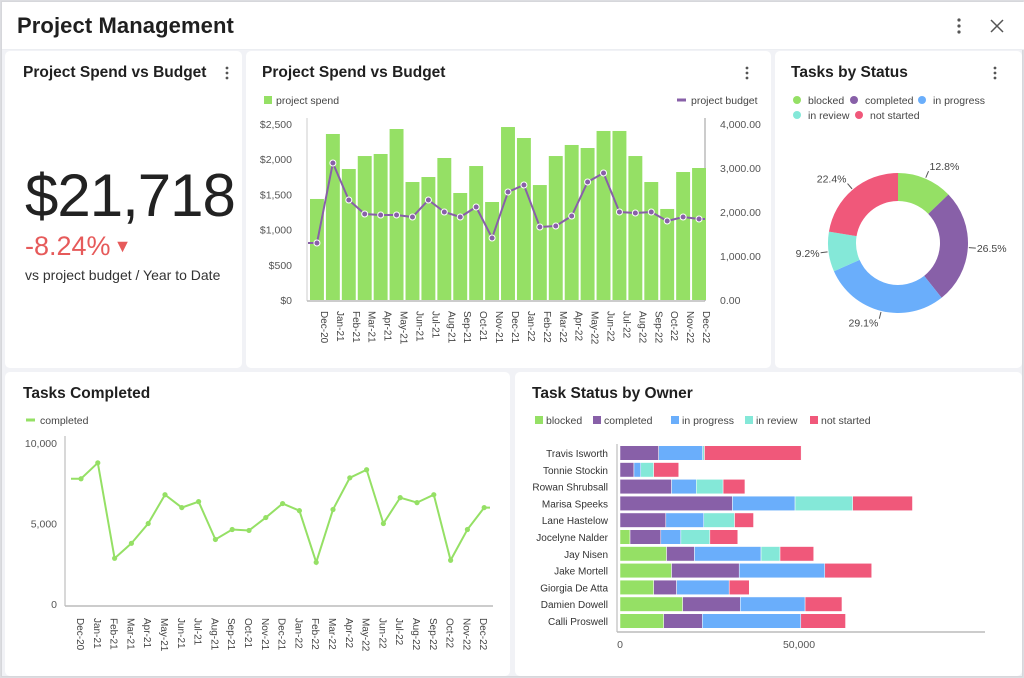  I want to click on y-tick-left: $1,500, so click(276, 195).